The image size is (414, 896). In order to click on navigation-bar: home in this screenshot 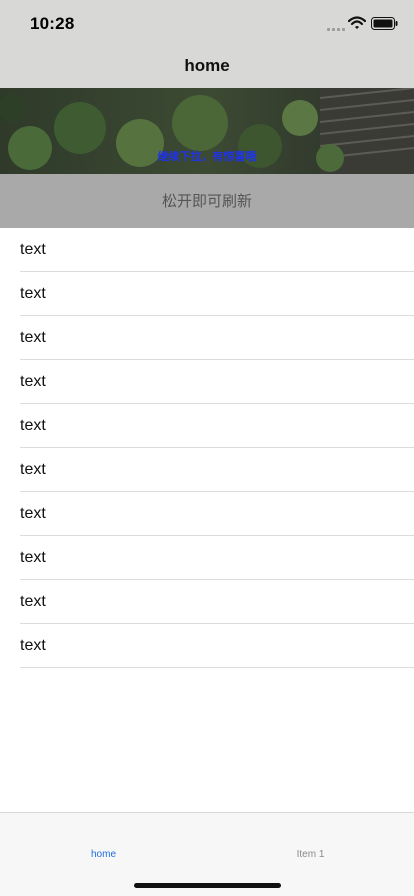, I will do `click(207, 66)`.